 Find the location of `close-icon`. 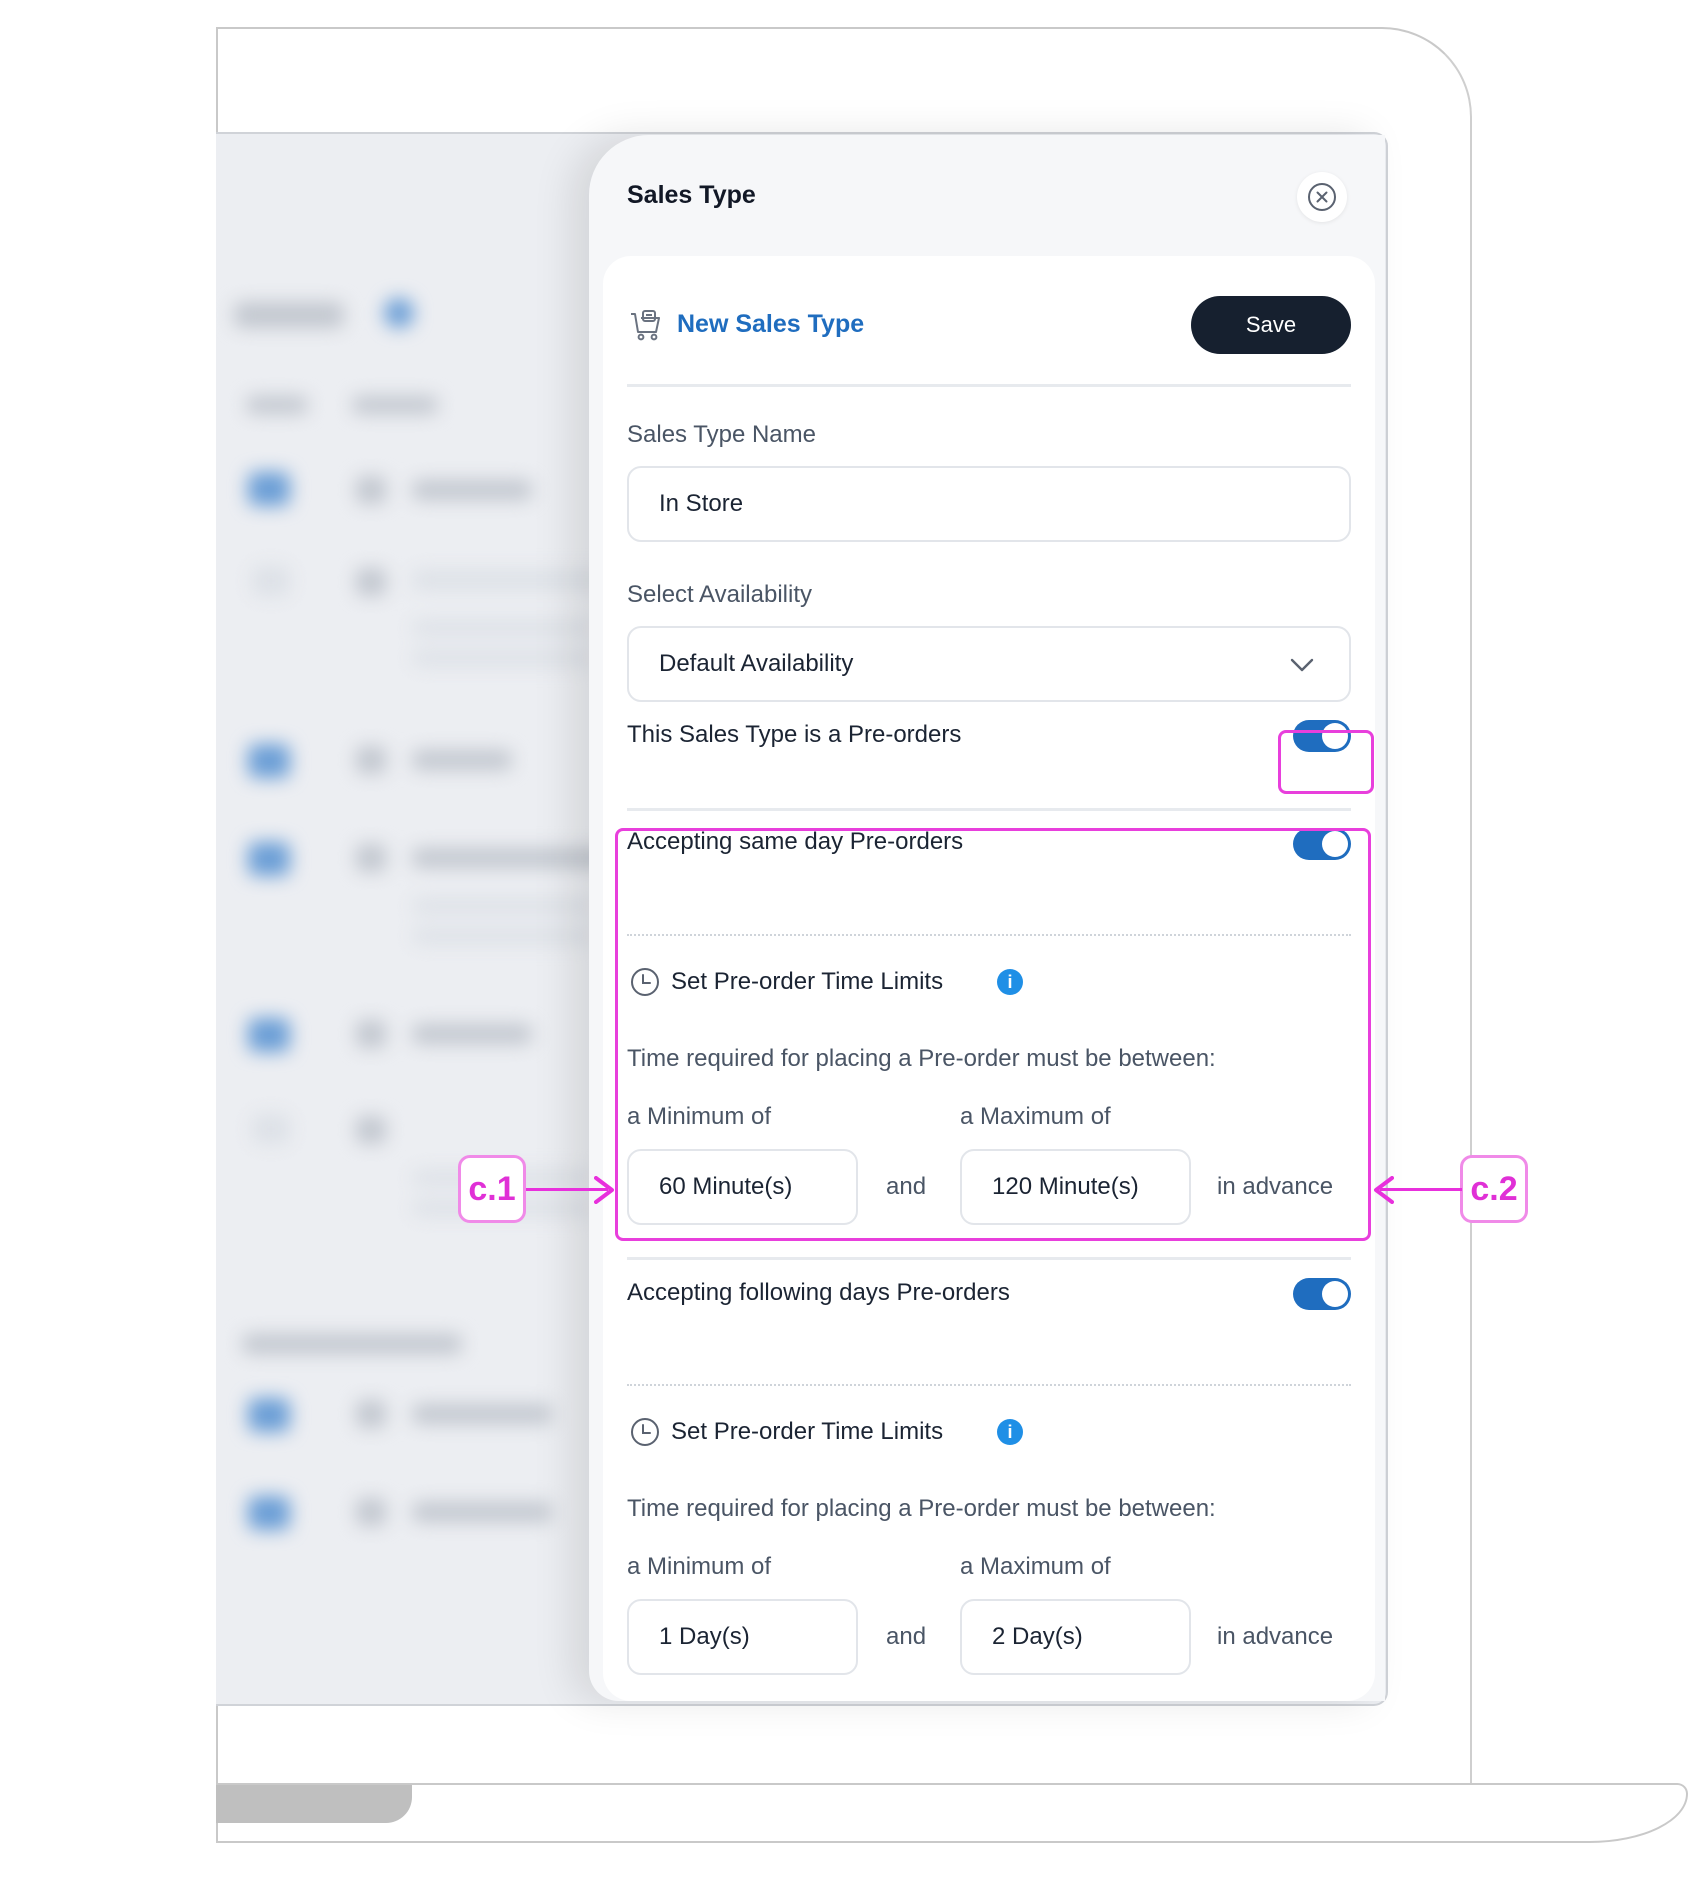

close-icon is located at coordinates (1322, 197).